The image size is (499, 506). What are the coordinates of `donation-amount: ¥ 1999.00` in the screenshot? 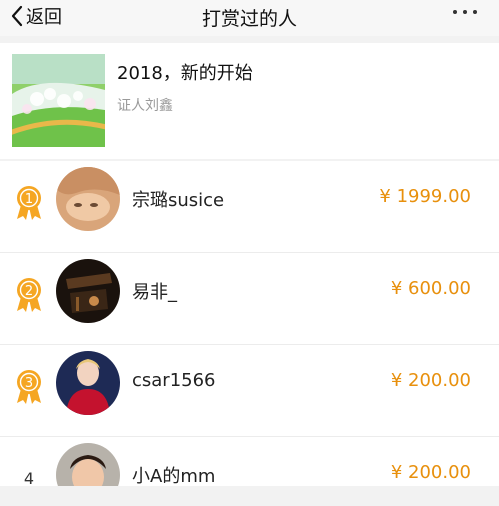 It's located at (425, 196).